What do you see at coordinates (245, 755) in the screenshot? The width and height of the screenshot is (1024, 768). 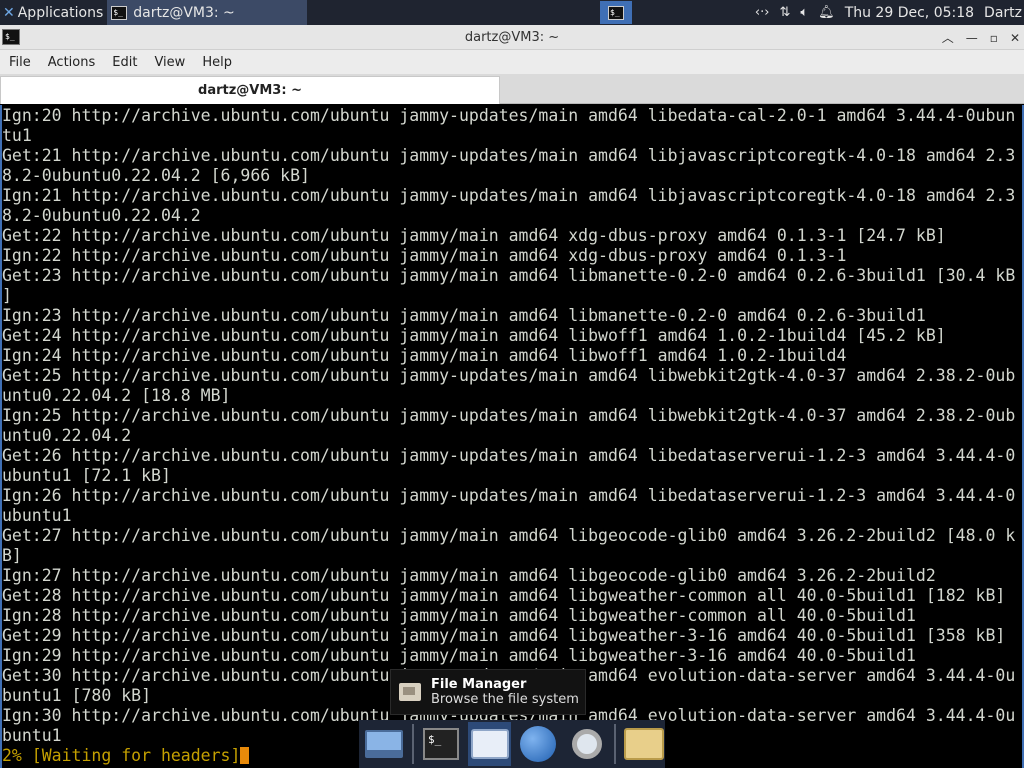 I see `terminal-cursor` at bounding box center [245, 755].